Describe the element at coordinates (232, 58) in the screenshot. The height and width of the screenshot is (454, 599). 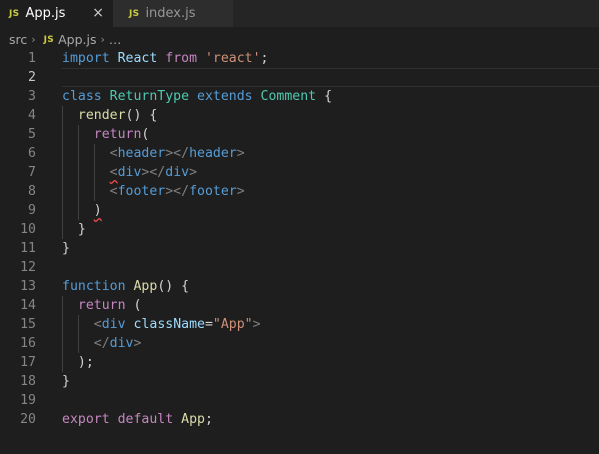
I see `code-token: 'react'` at that location.